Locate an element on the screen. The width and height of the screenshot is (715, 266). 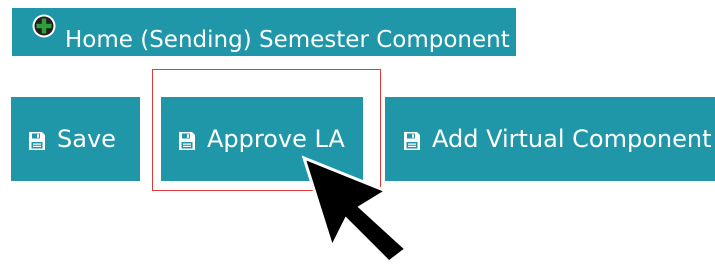
save-button-label: Save is located at coordinates (86, 139).